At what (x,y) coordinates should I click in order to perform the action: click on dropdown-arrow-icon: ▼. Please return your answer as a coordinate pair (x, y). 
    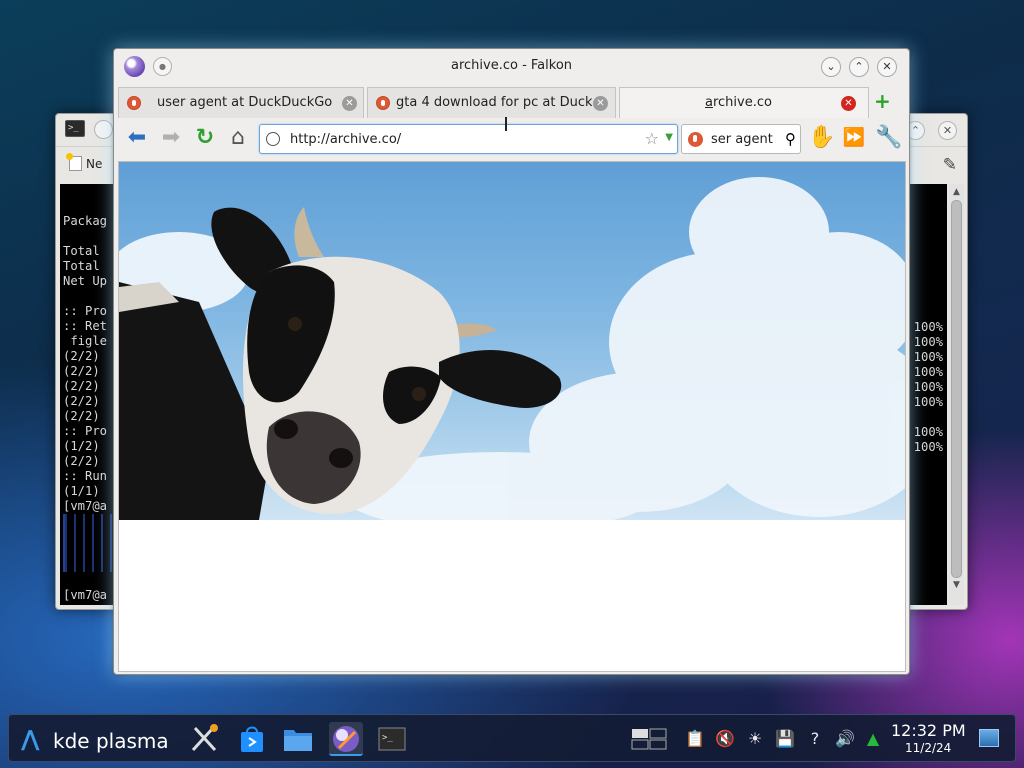
    Looking at the image, I should click on (669, 137).